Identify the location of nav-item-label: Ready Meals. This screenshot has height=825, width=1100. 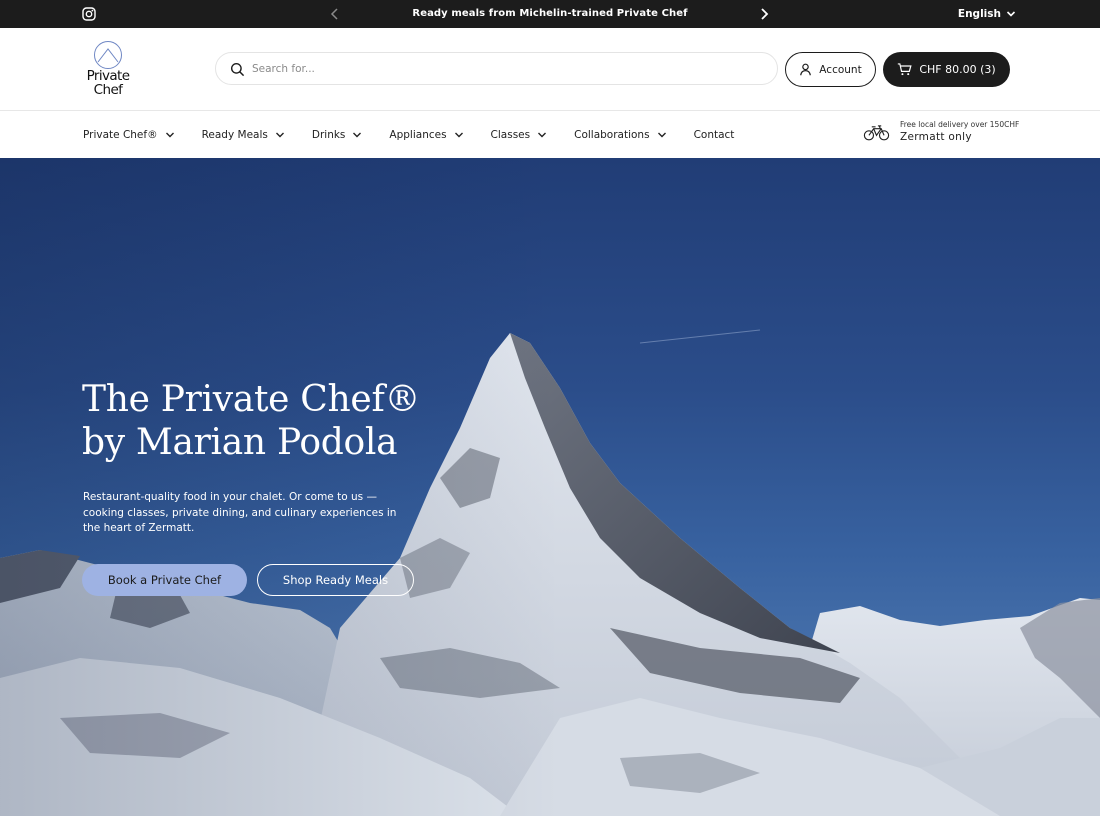
(234, 134).